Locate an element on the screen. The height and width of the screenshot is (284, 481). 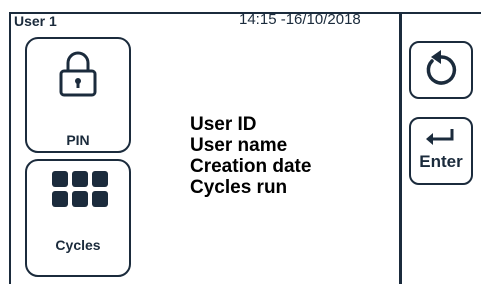
cycles-button: Cycles is located at coordinates (78, 218).